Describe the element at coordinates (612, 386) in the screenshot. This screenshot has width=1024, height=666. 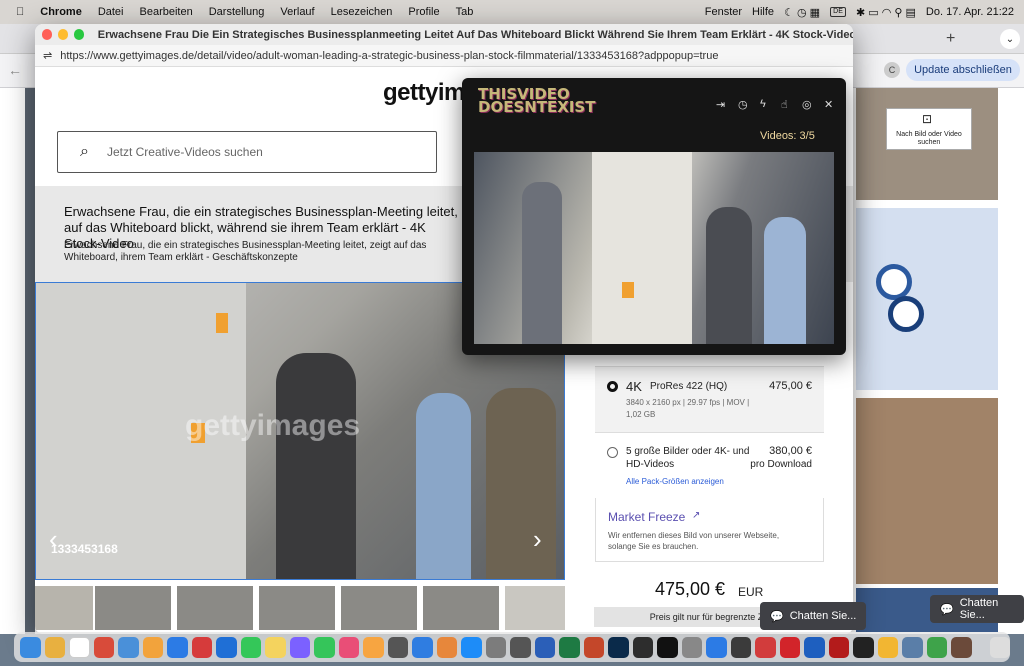
I see `radio-4k` at that location.